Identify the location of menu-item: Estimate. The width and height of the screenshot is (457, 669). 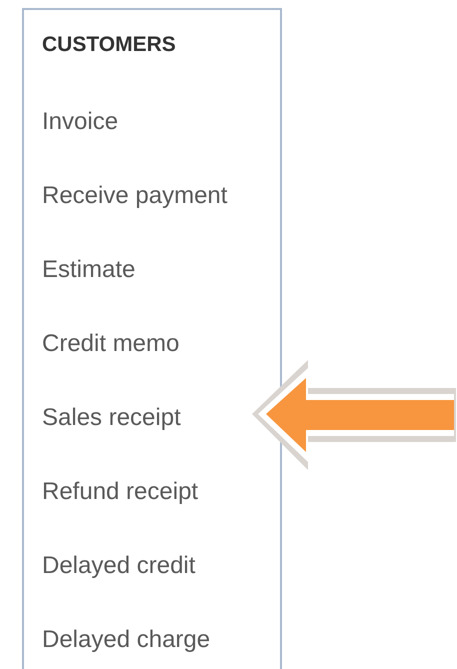
(89, 270).